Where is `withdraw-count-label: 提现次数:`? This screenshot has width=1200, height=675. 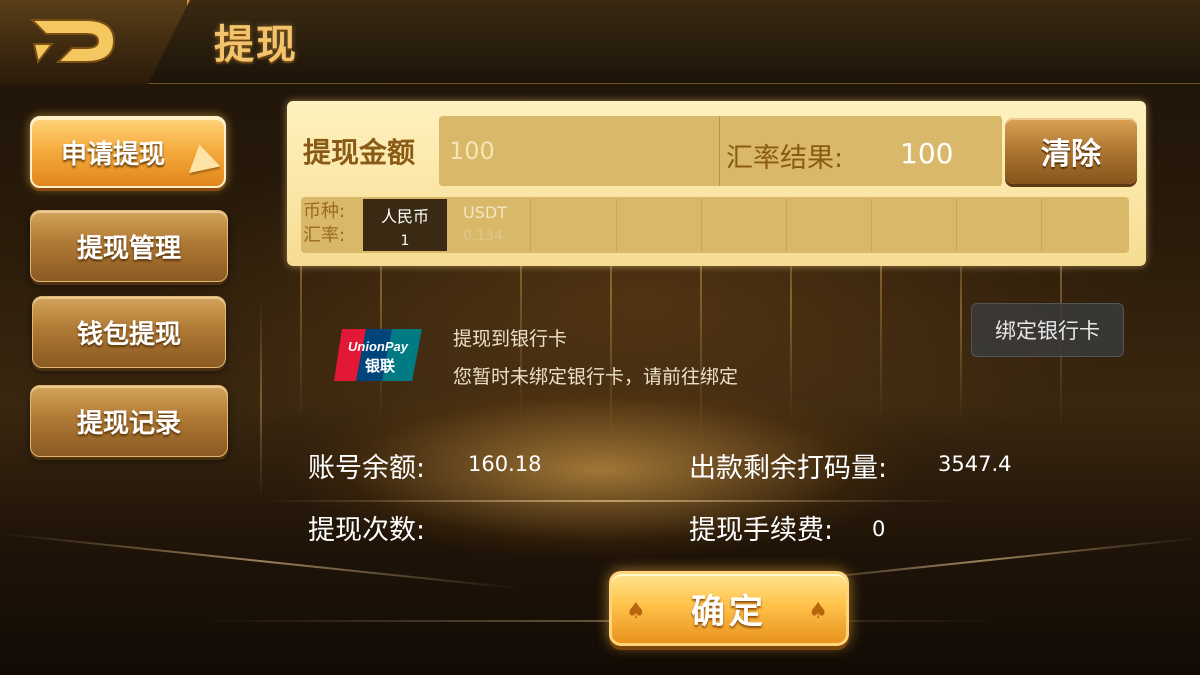 withdraw-count-label: 提现次数: is located at coordinates (367, 530).